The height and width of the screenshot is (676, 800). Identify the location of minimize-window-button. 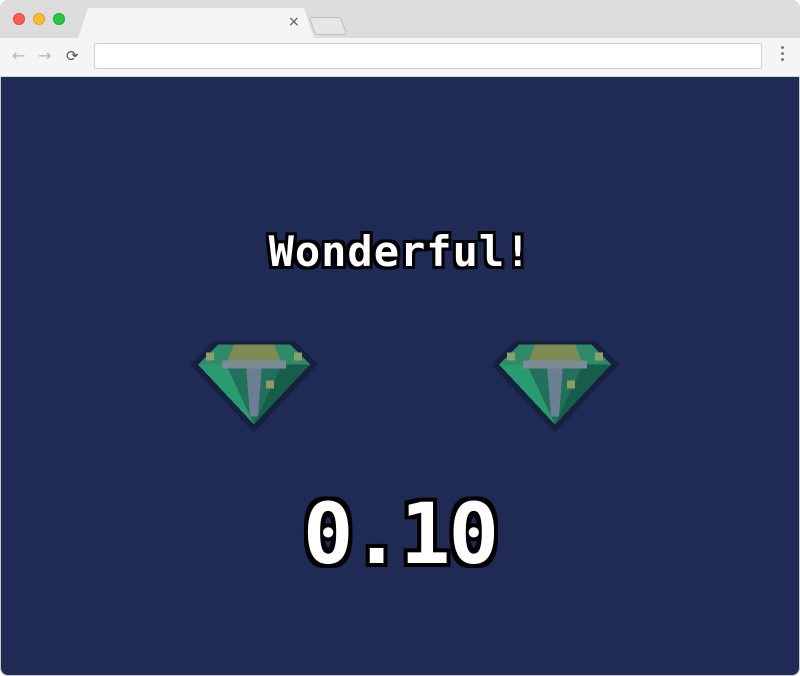
(39, 19).